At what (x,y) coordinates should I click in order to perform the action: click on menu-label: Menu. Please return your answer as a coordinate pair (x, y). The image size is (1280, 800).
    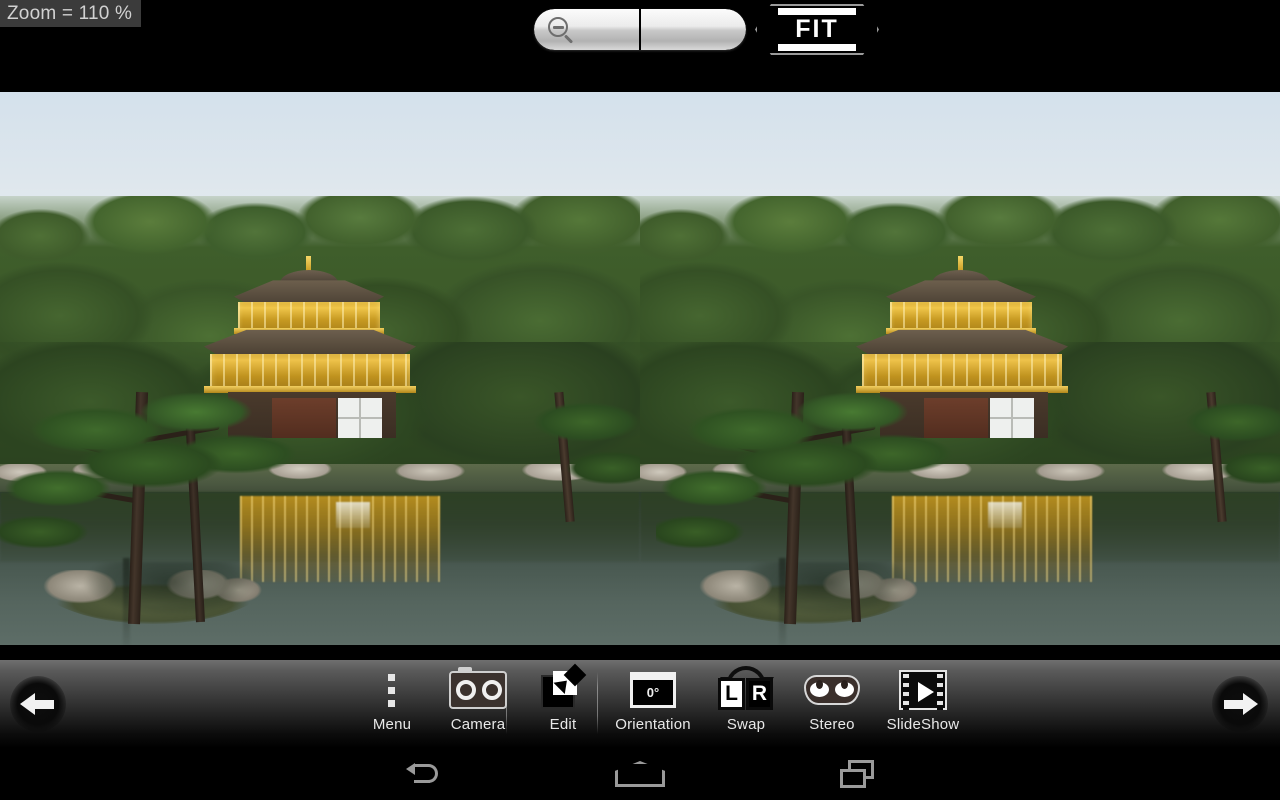
    Looking at the image, I should click on (392, 724).